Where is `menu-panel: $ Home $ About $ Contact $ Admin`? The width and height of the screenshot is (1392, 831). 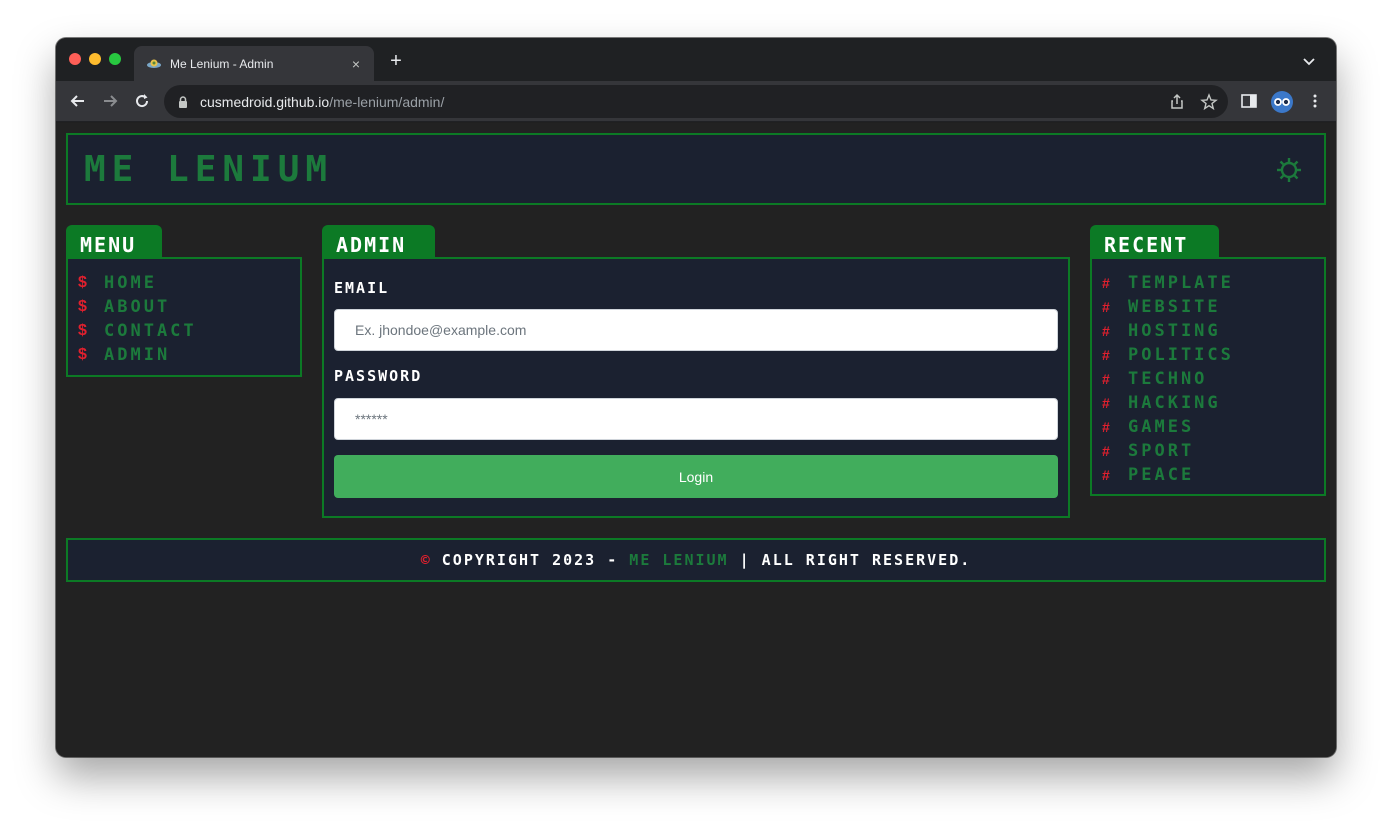
menu-panel: $ Home $ About $ Contact $ Admin is located at coordinates (184, 317).